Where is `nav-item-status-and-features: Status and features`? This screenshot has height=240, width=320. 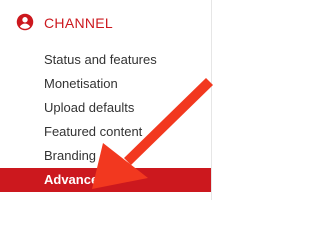 nav-item-status-and-features: Status and features is located at coordinates (105, 60).